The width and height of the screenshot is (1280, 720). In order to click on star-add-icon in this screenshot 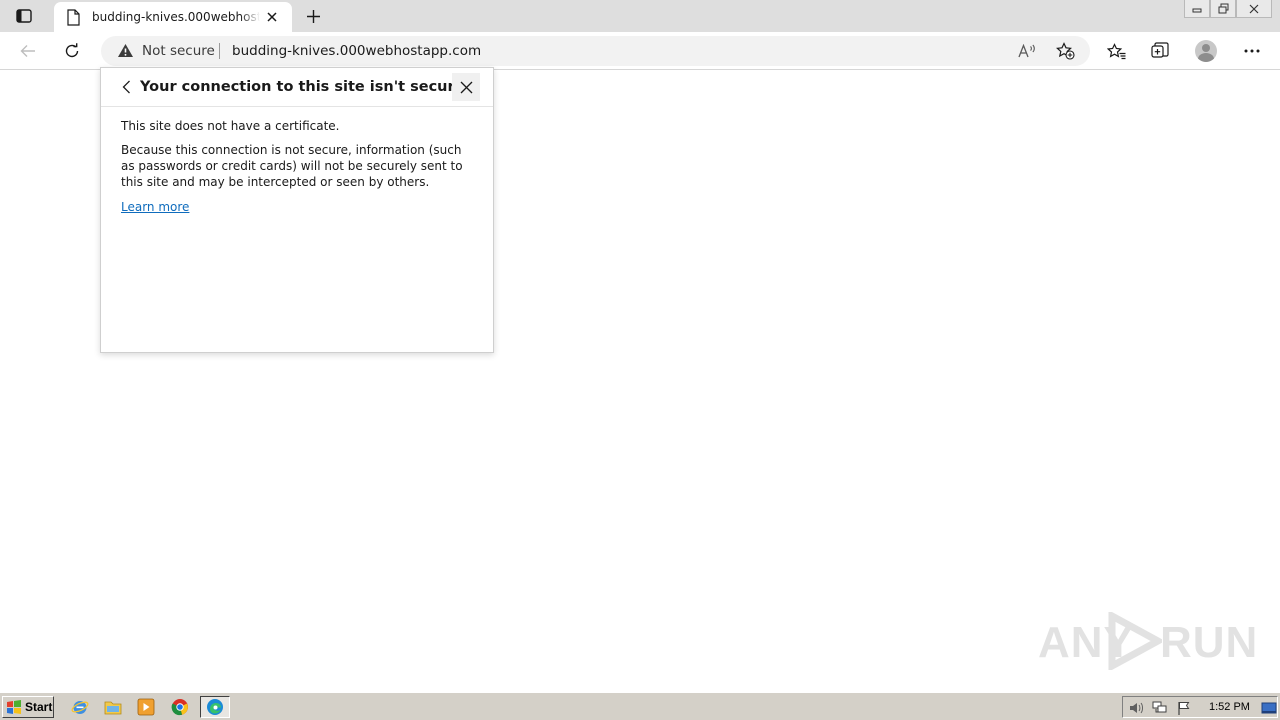, I will do `click(1065, 51)`.